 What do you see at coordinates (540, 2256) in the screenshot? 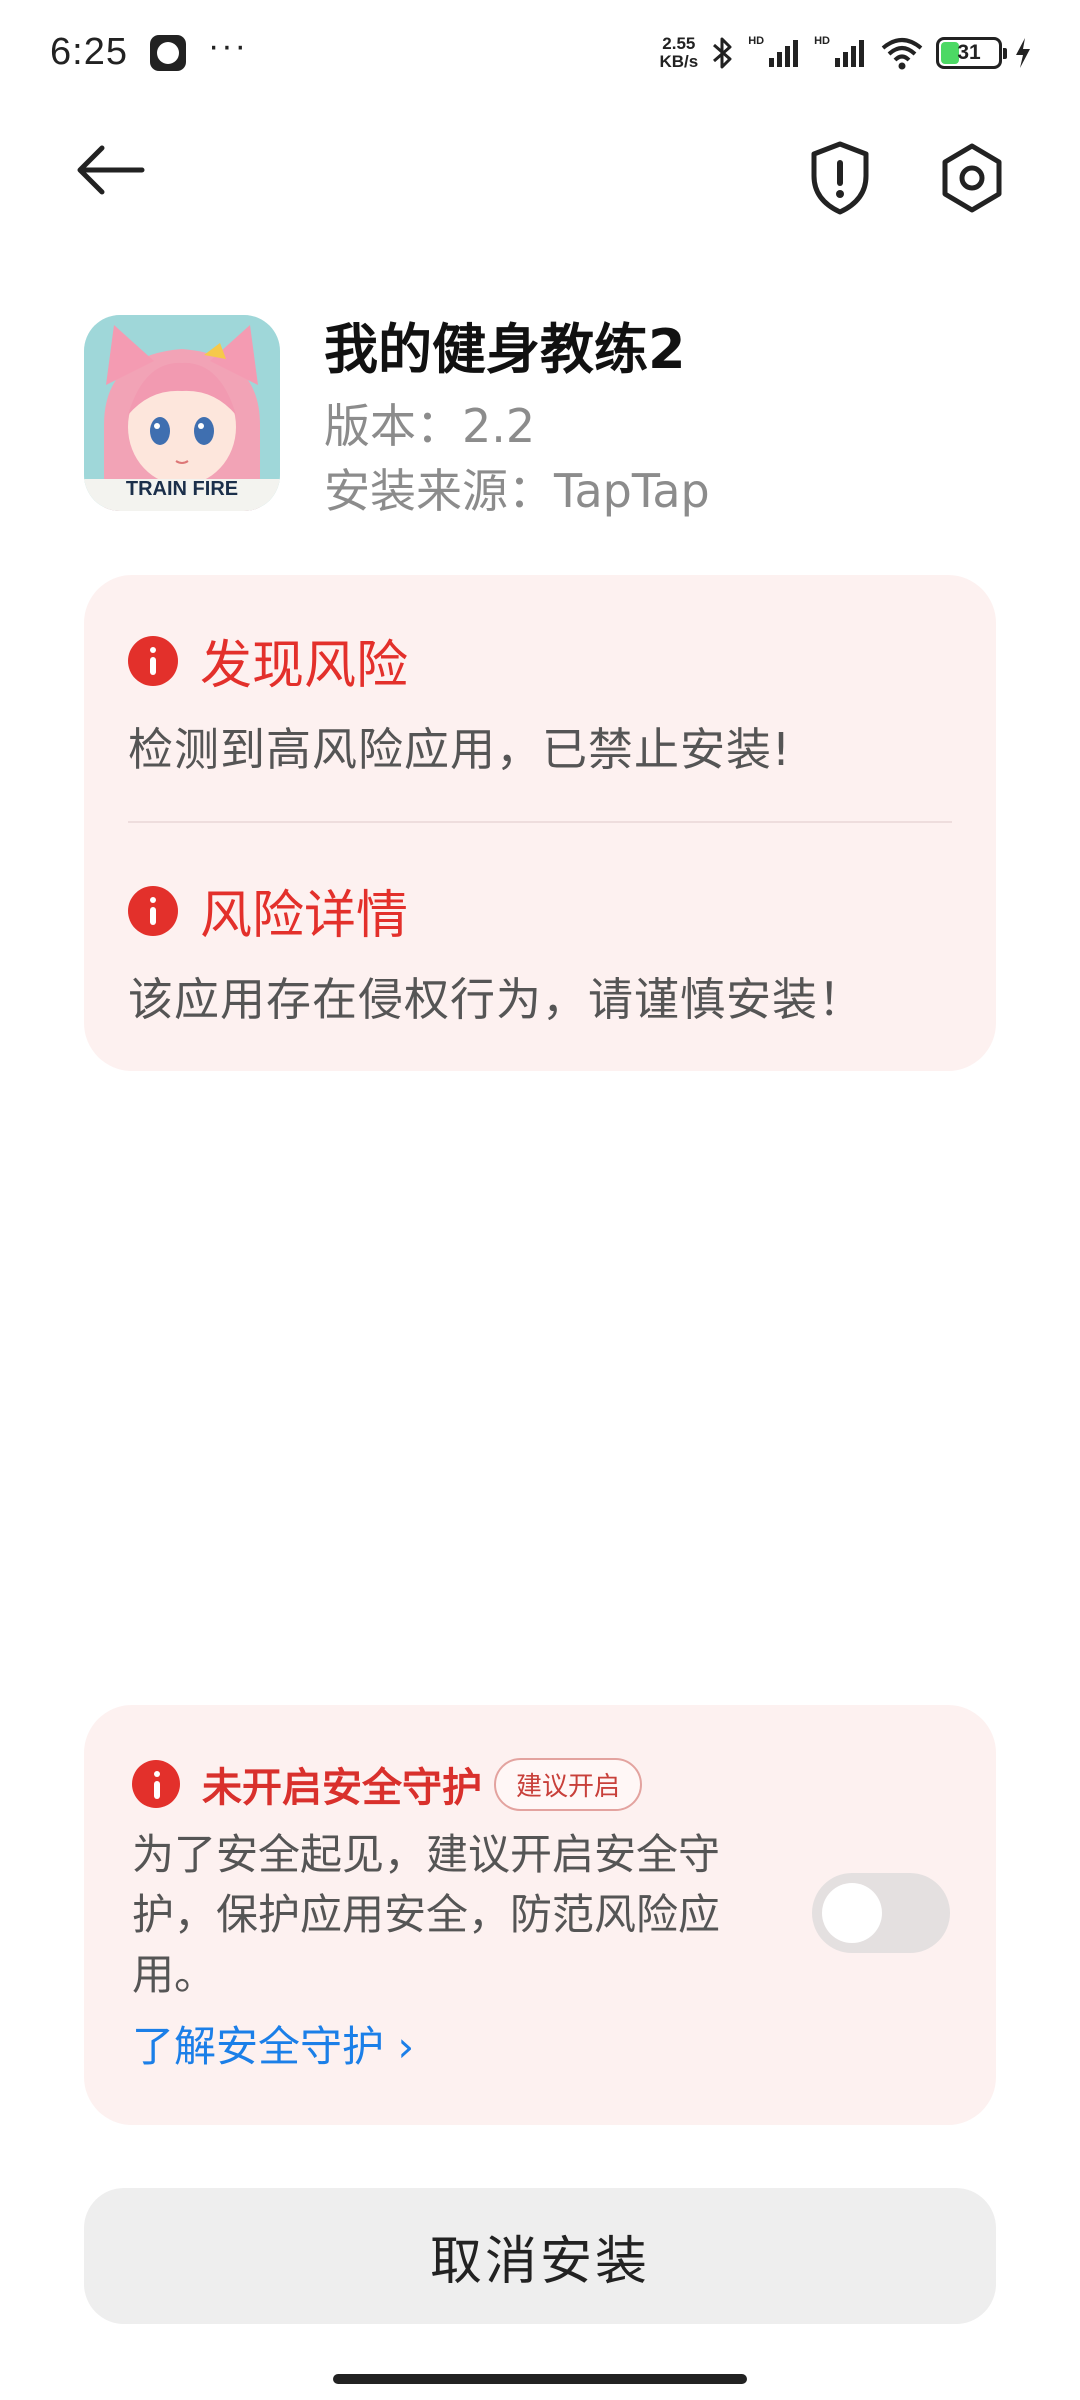
I see `cancel-install-button: 取消安装` at bounding box center [540, 2256].